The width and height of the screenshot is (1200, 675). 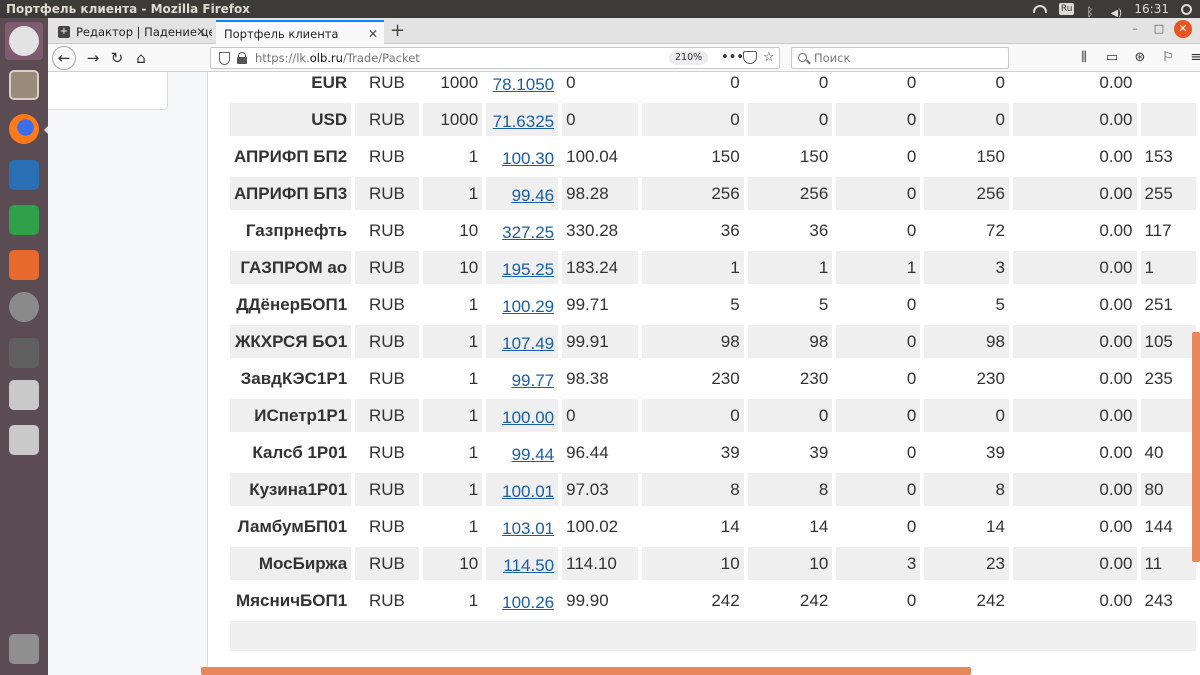 What do you see at coordinates (1039, 9) in the screenshot?
I see `wifi-icon` at bounding box center [1039, 9].